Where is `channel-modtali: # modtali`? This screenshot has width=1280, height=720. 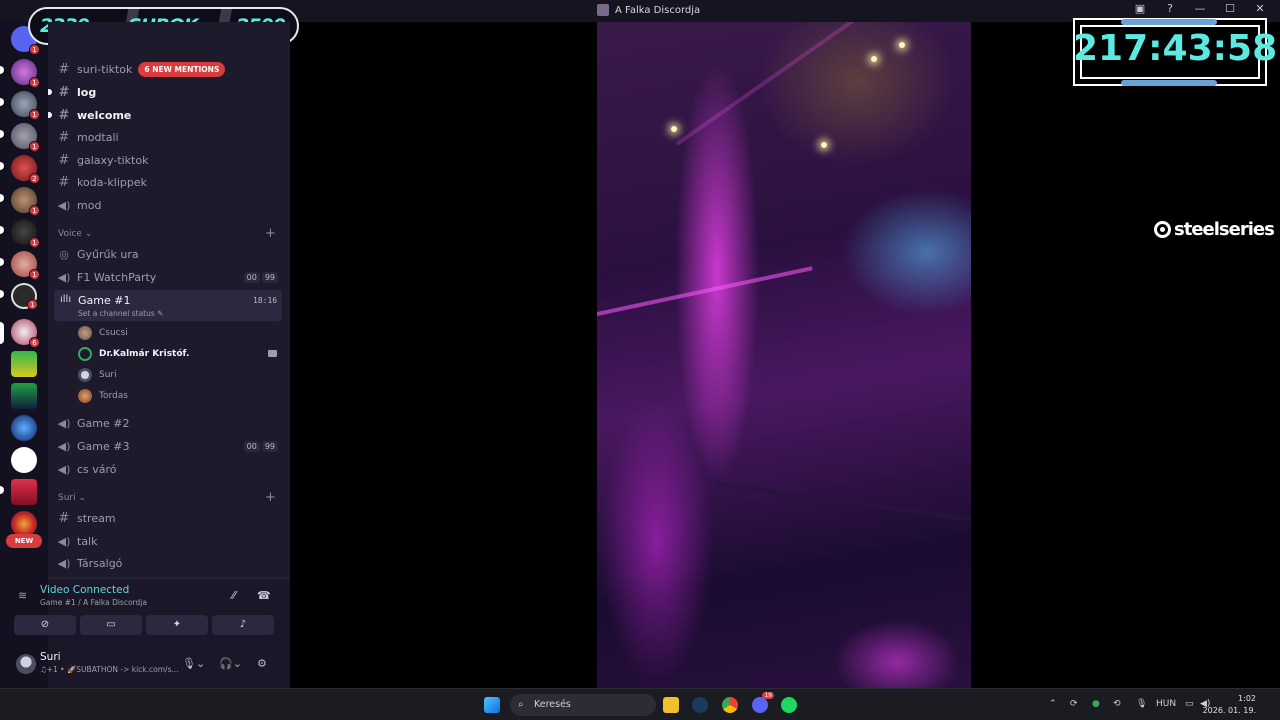 channel-modtali: # modtali is located at coordinates (169, 137).